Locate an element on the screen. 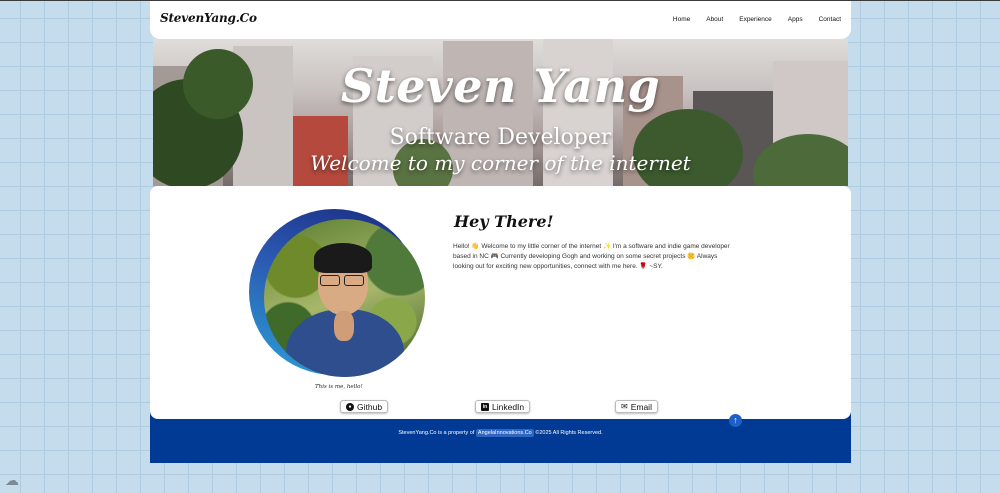 This screenshot has height=493, width=1000. scroll-top-button: ↑ is located at coordinates (735, 420).